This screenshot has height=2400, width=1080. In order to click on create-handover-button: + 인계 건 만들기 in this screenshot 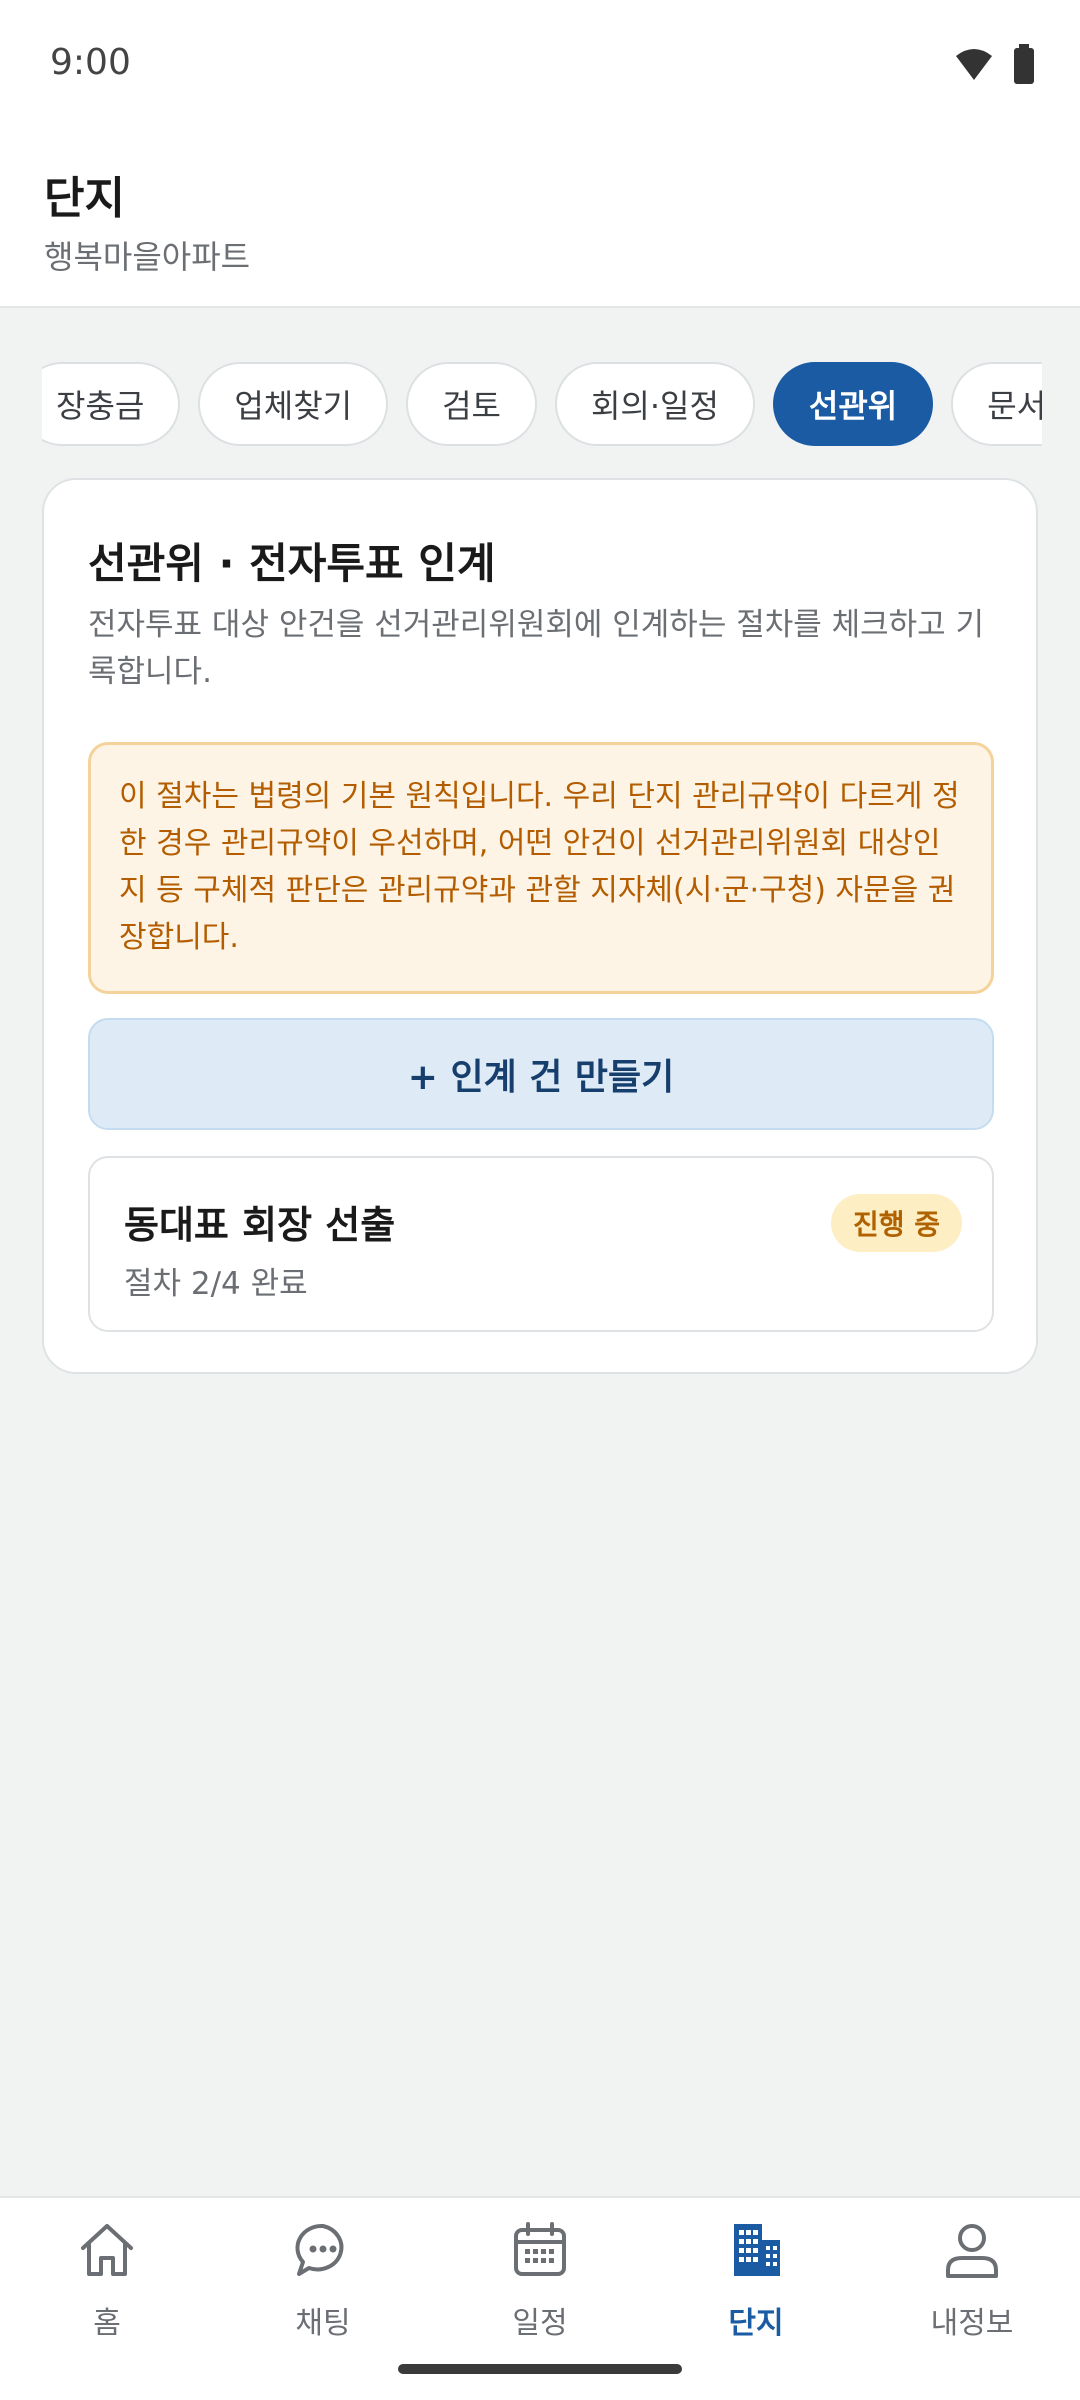, I will do `click(541, 1074)`.